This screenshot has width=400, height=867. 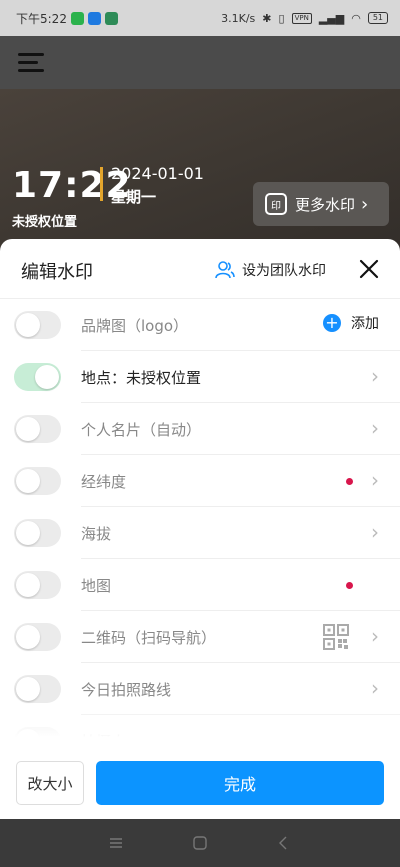 What do you see at coordinates (200, 481) in the screenshot?
I see `watermark-option-row: 经纬度 ›` at bounding box center [200, 481].